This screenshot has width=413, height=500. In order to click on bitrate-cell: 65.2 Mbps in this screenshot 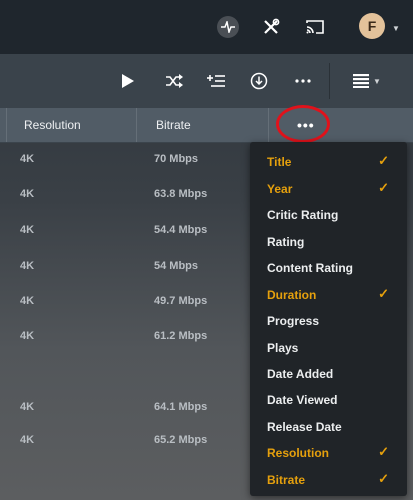, I will do `click(181, 440)`.